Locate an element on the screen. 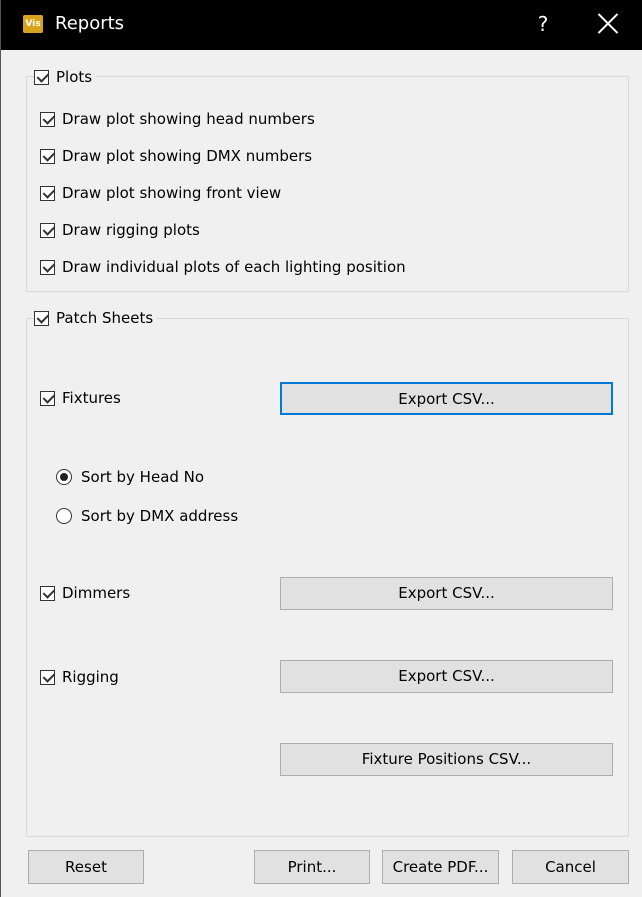  close-icon is located at coordinates (608, 24).